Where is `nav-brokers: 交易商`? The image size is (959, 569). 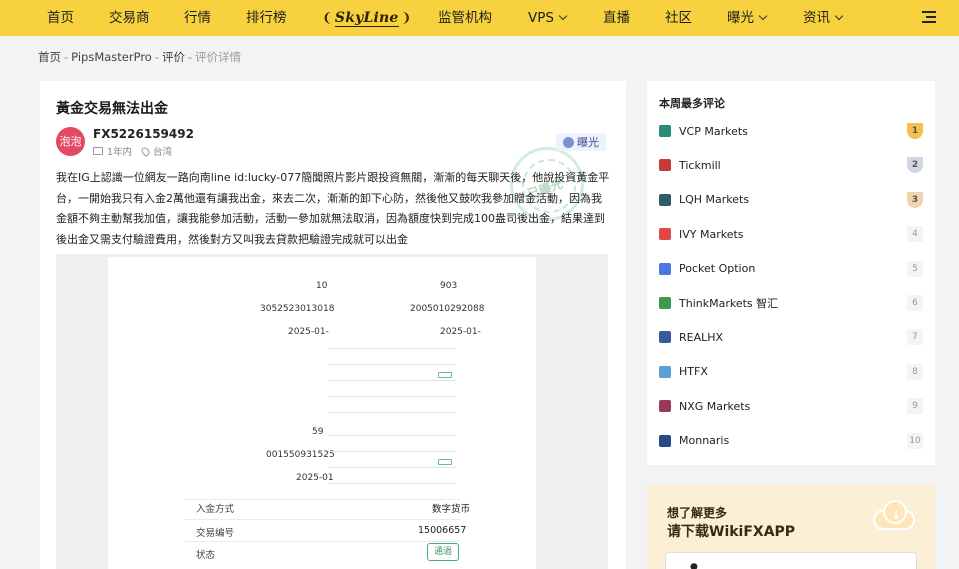
nav-brokers: 交易商 is located at coordinates (129, 18).